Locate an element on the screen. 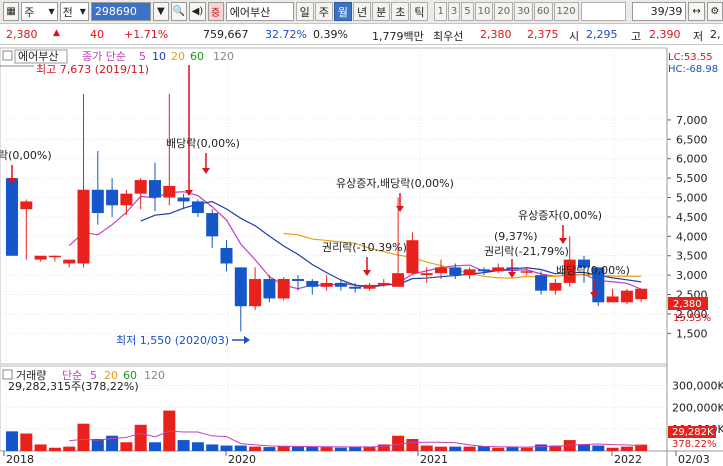  interval-tab: 20 is located at coordinates (504, 11).